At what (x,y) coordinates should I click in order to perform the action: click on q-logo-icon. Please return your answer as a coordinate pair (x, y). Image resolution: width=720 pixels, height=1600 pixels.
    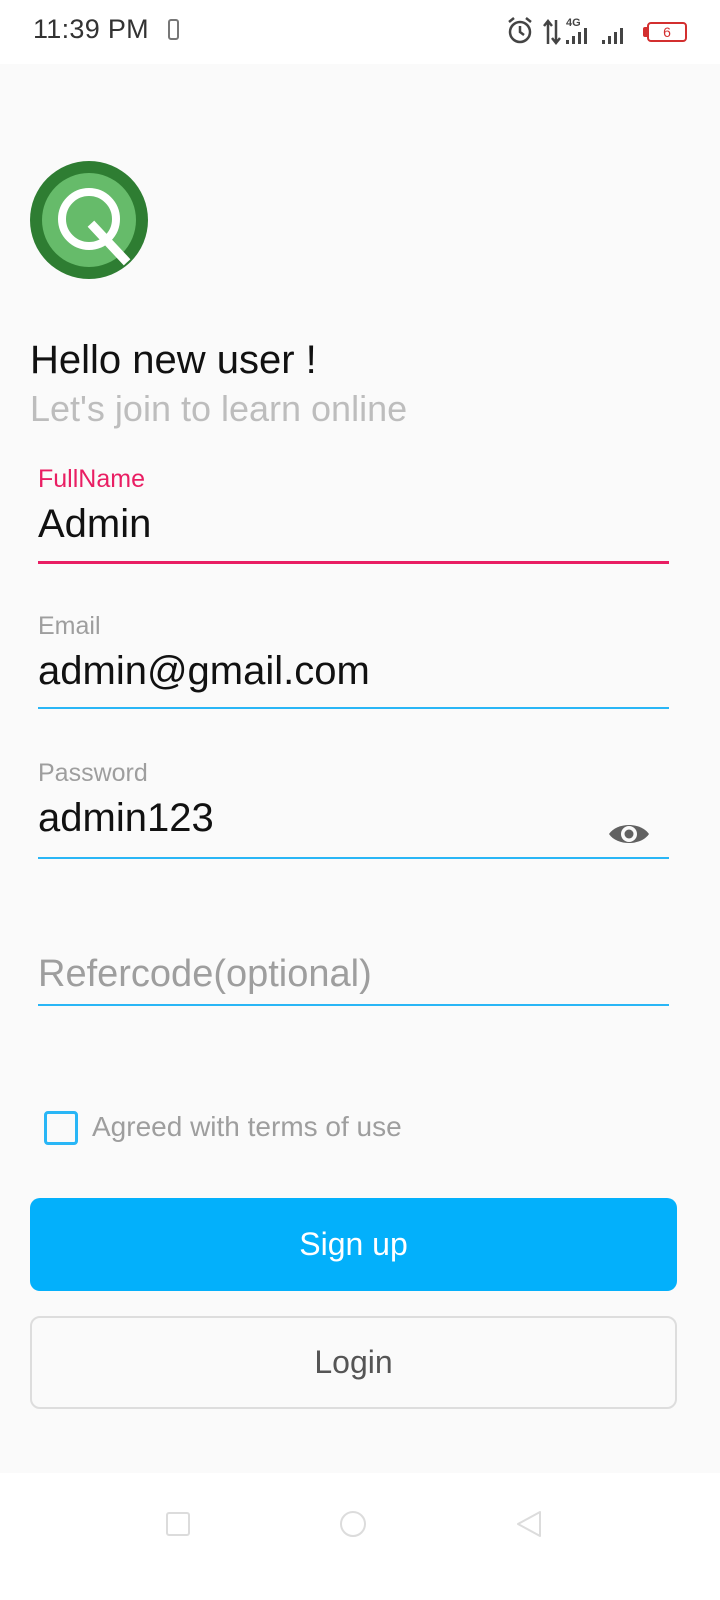
    Looking at the image, I should click on (89, 220).